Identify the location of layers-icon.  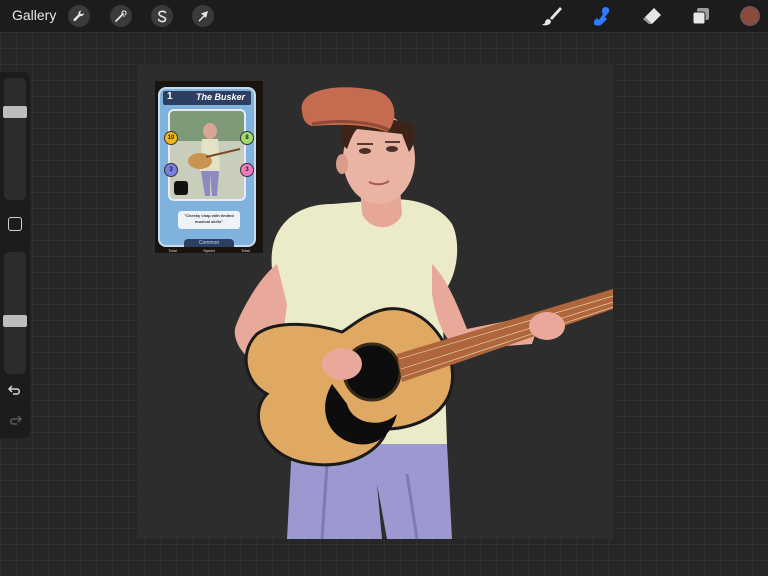
(700, 16).